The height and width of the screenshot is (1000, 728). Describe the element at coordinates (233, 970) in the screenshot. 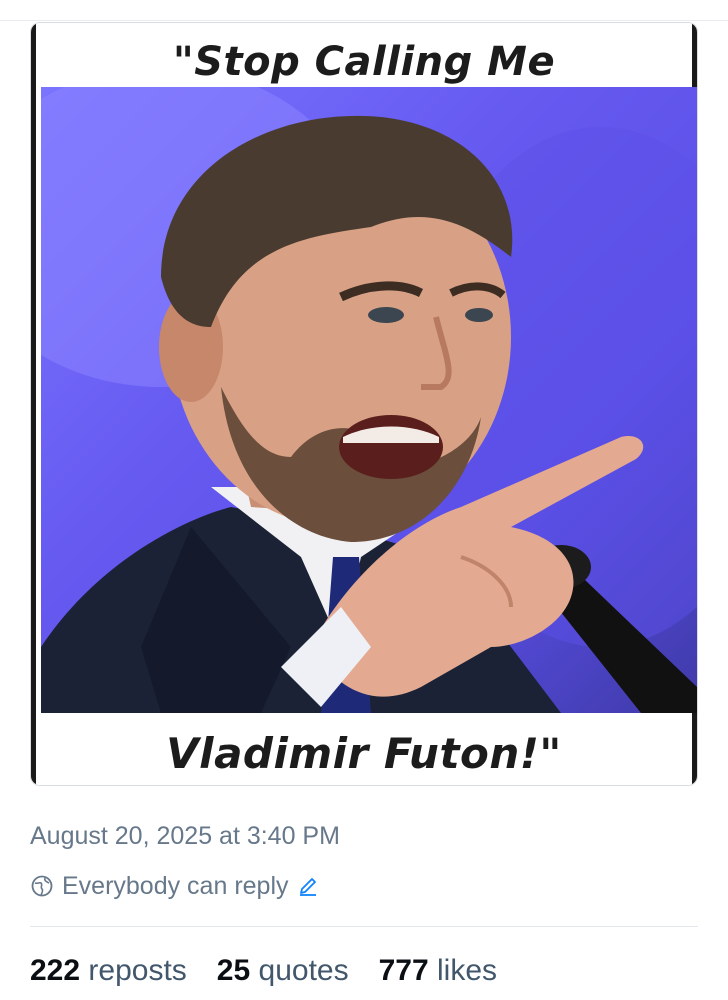

I see `quotes-count: 25` at that location.